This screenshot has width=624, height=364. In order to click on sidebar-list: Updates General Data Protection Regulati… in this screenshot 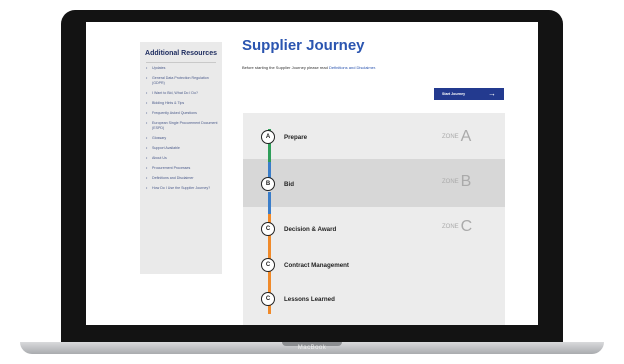, I will do `click(182, 131)`.